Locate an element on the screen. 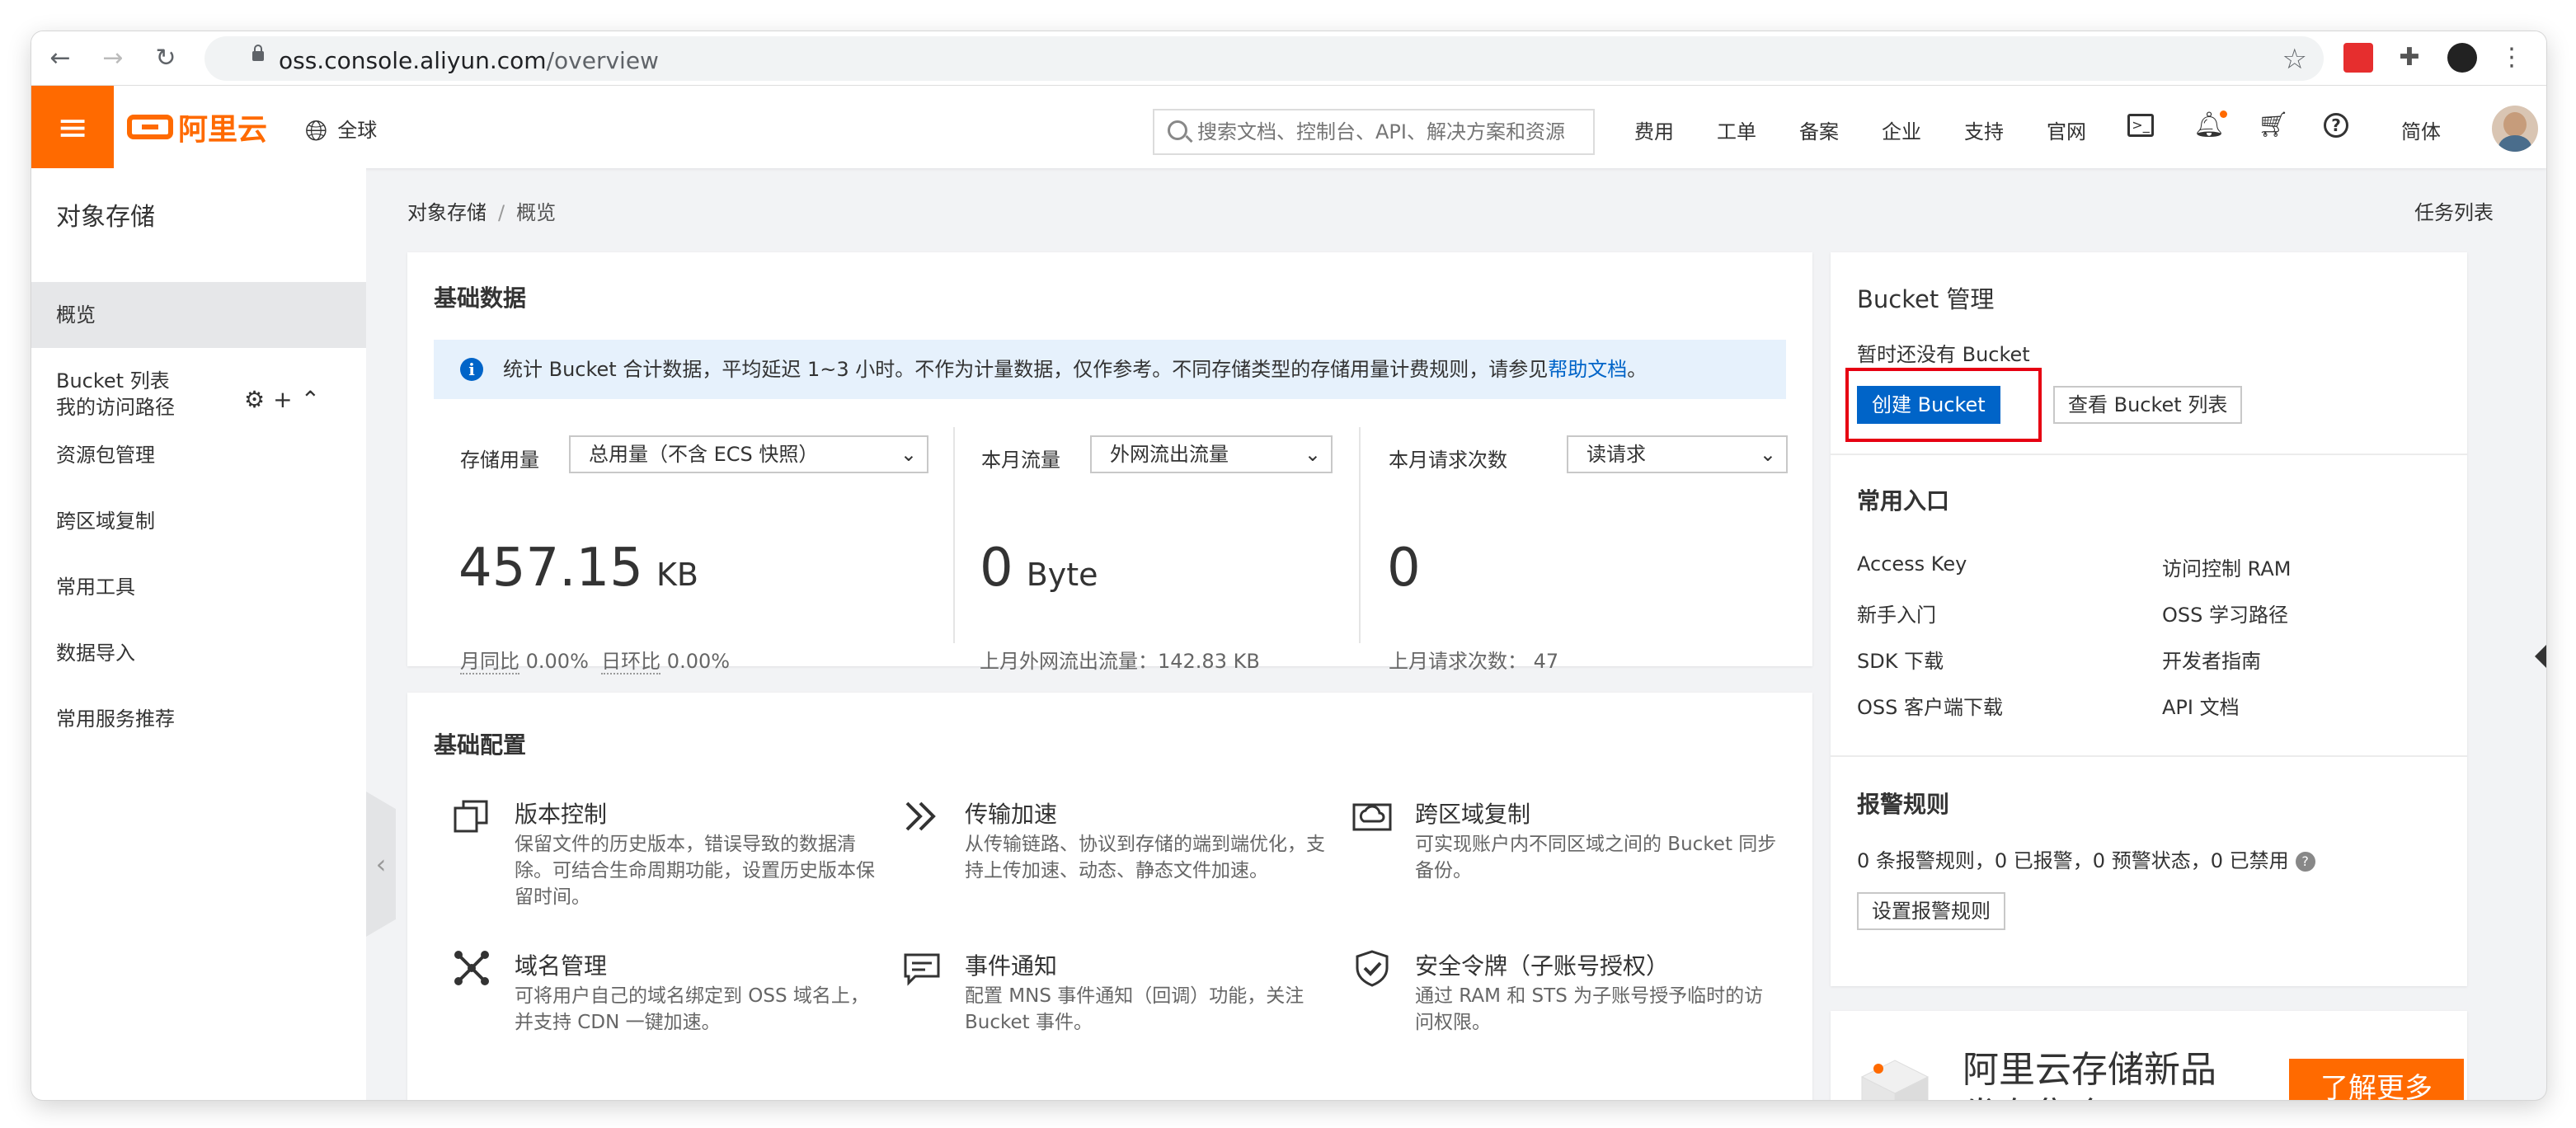  breadcrumb-root: 对象存储 is located at coordinates (447, 213).